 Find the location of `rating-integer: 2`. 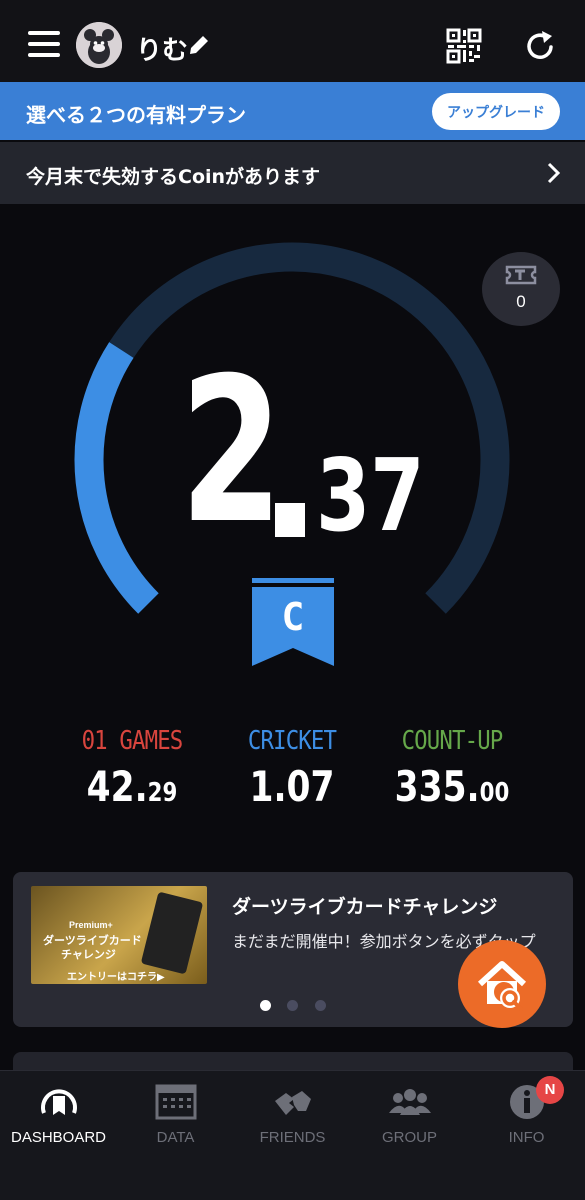

rating-integer: 2 is located at coordinates (231, 451).